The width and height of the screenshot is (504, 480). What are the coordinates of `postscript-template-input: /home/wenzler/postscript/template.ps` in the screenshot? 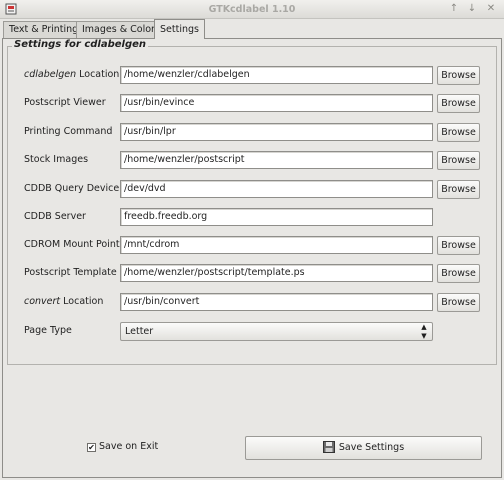 It's located at (276, 273).